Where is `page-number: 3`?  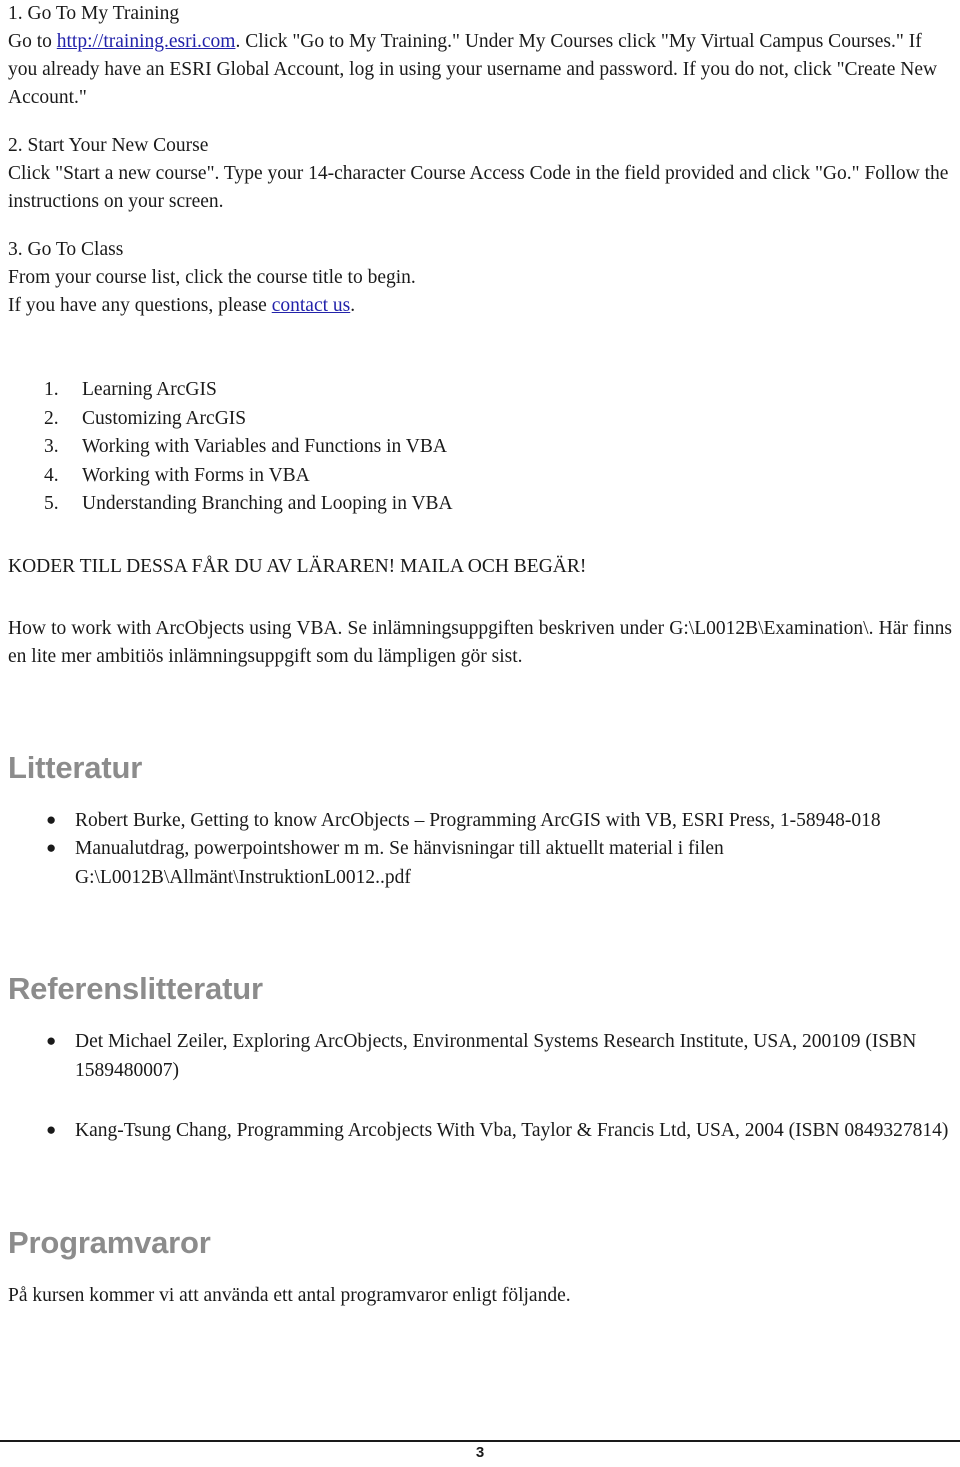 page-number: 3 is located at coordinates (480, 1452).